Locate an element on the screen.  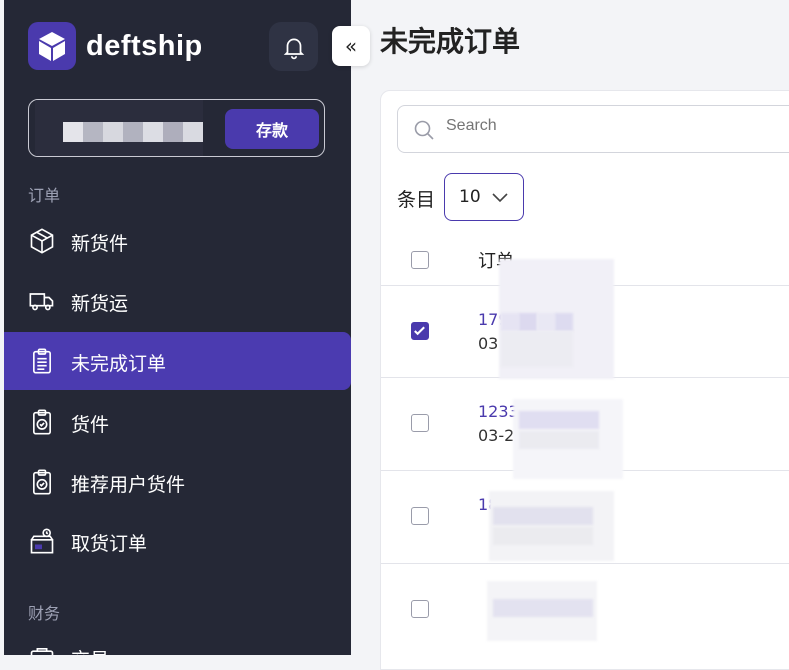
sidebar-item-label: 未完成订单 is located at coordinates (119, 364).